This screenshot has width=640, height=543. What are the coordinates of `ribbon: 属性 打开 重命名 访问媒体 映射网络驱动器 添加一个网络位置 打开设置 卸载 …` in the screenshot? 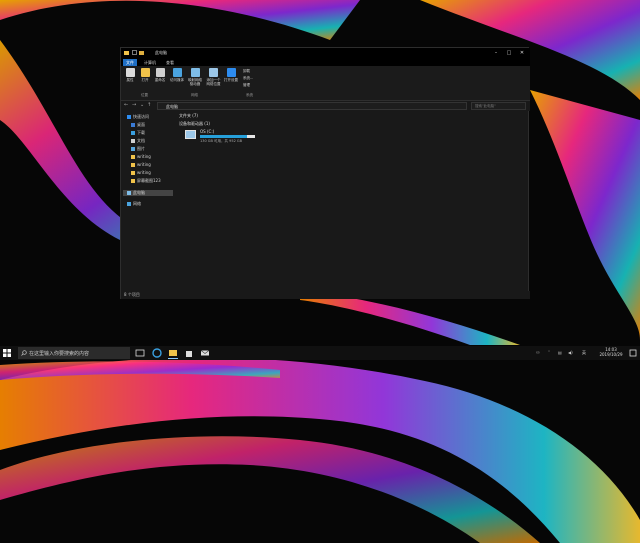 It's located at (325, 83).